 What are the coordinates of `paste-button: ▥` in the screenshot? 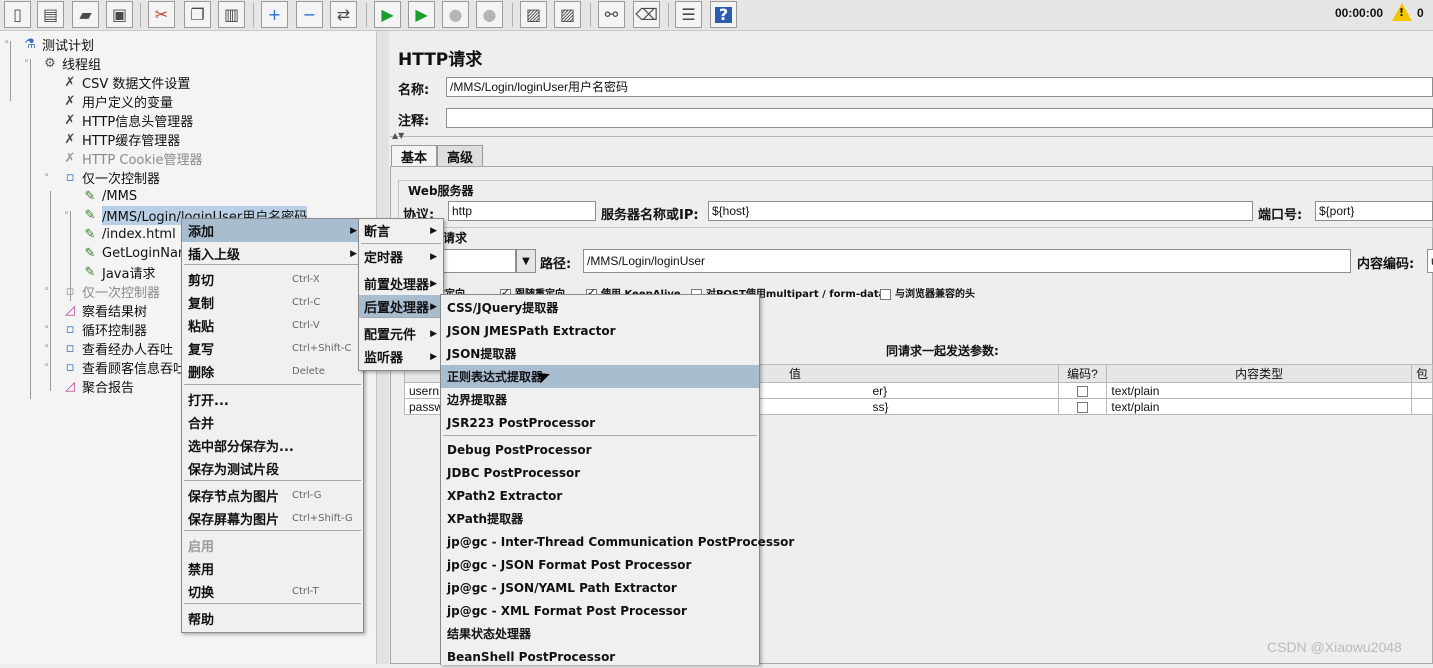 It's located at (231, 14).